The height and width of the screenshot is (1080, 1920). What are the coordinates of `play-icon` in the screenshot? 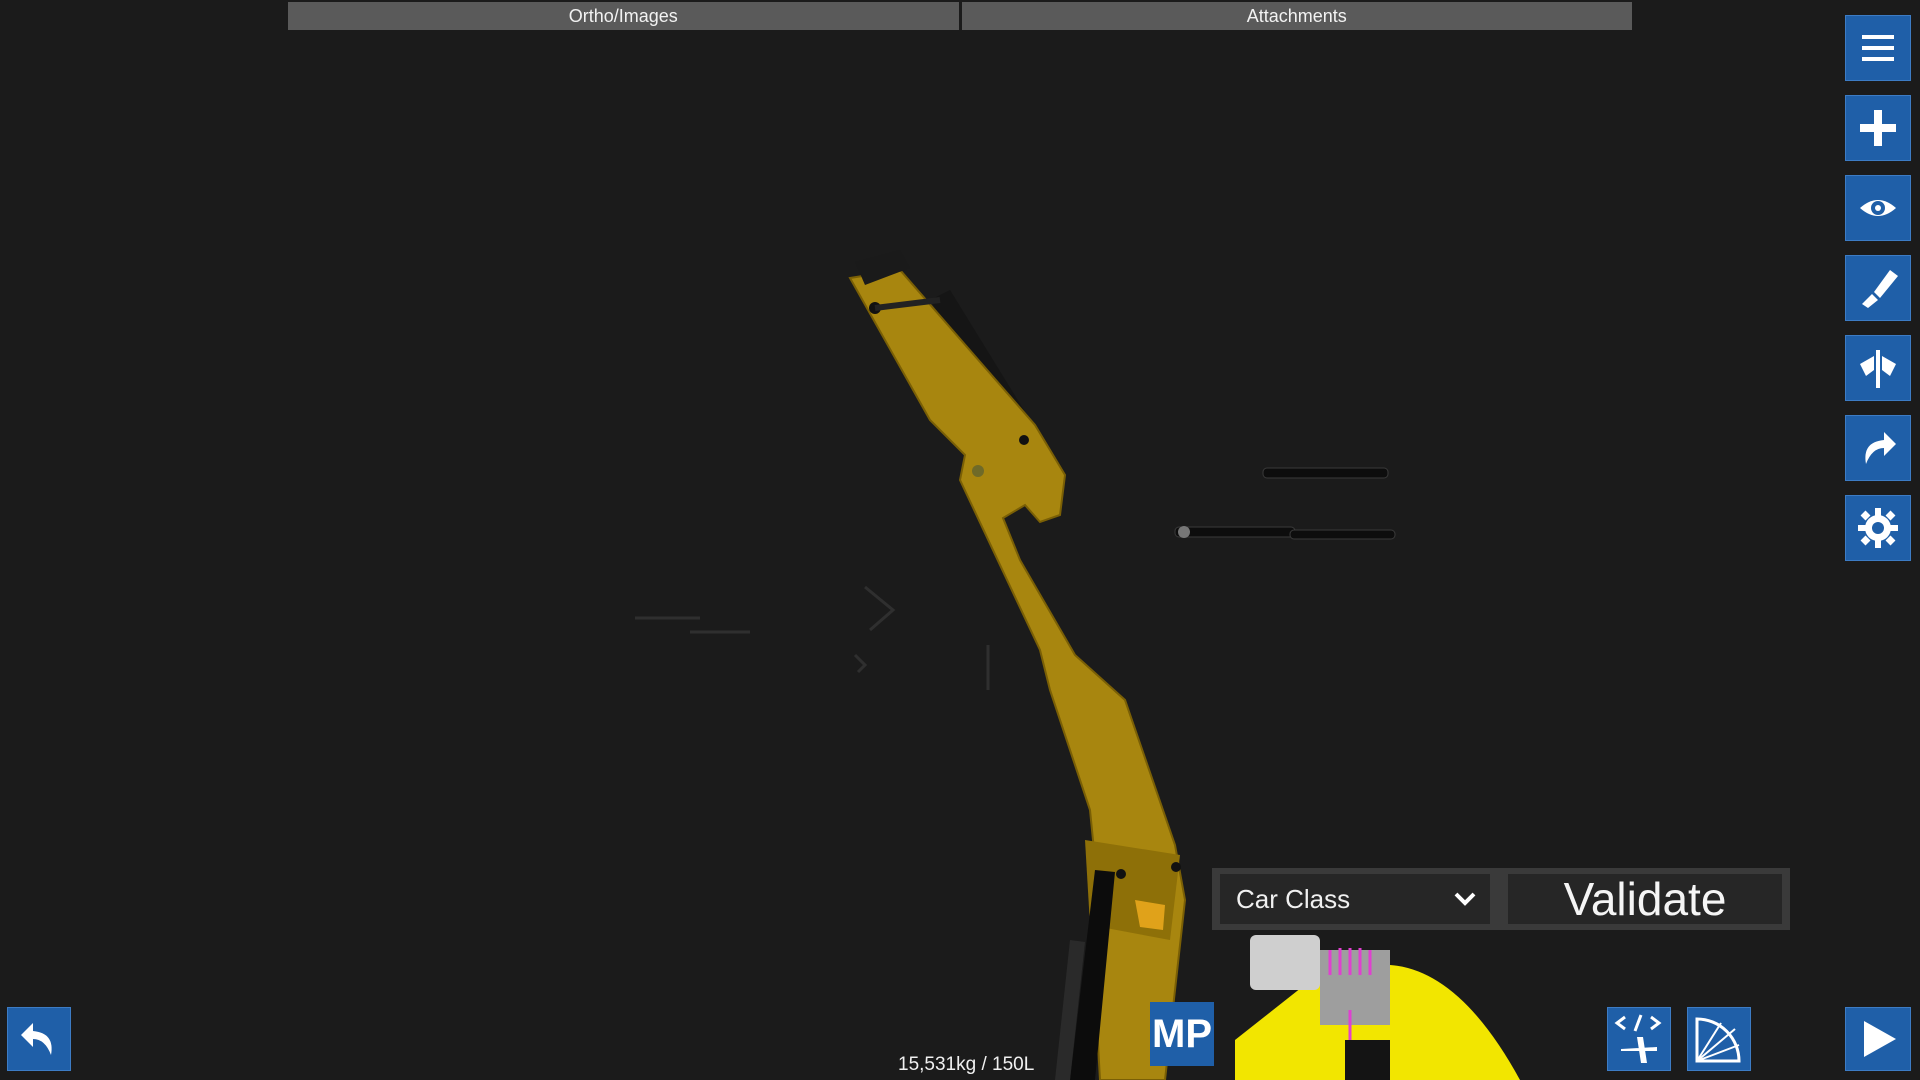 It's located at (1880, 1039).